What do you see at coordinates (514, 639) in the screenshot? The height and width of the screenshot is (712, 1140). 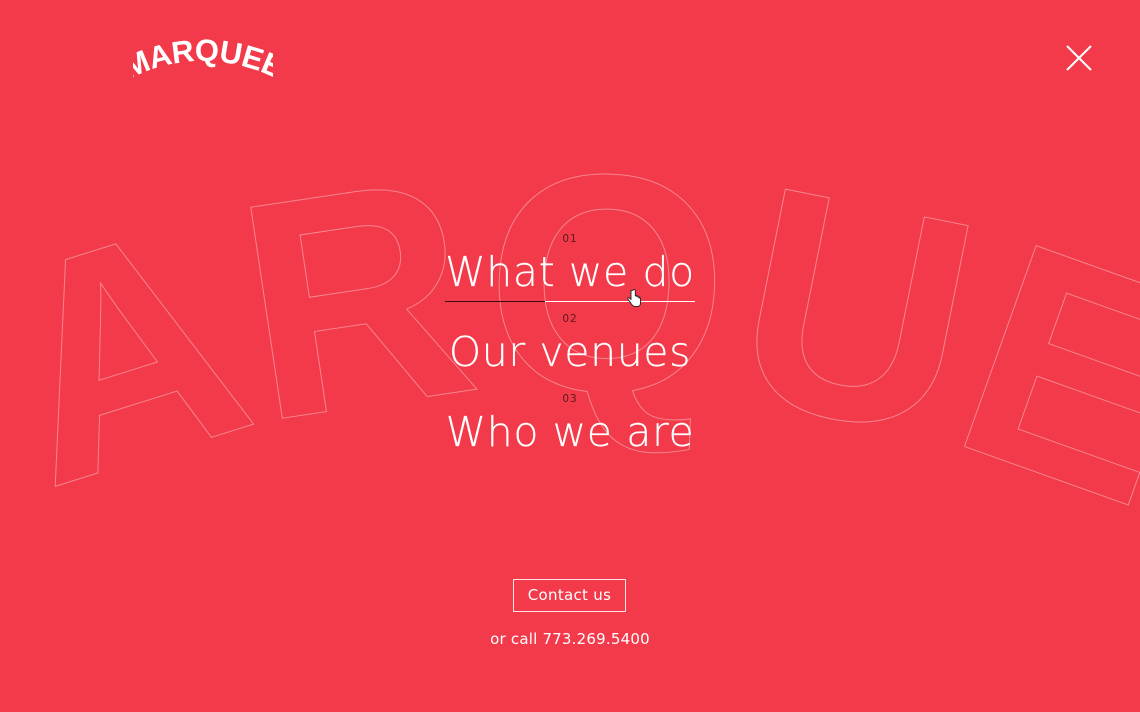 I see `call-prefix: or call` at bounding box center [514, 639].